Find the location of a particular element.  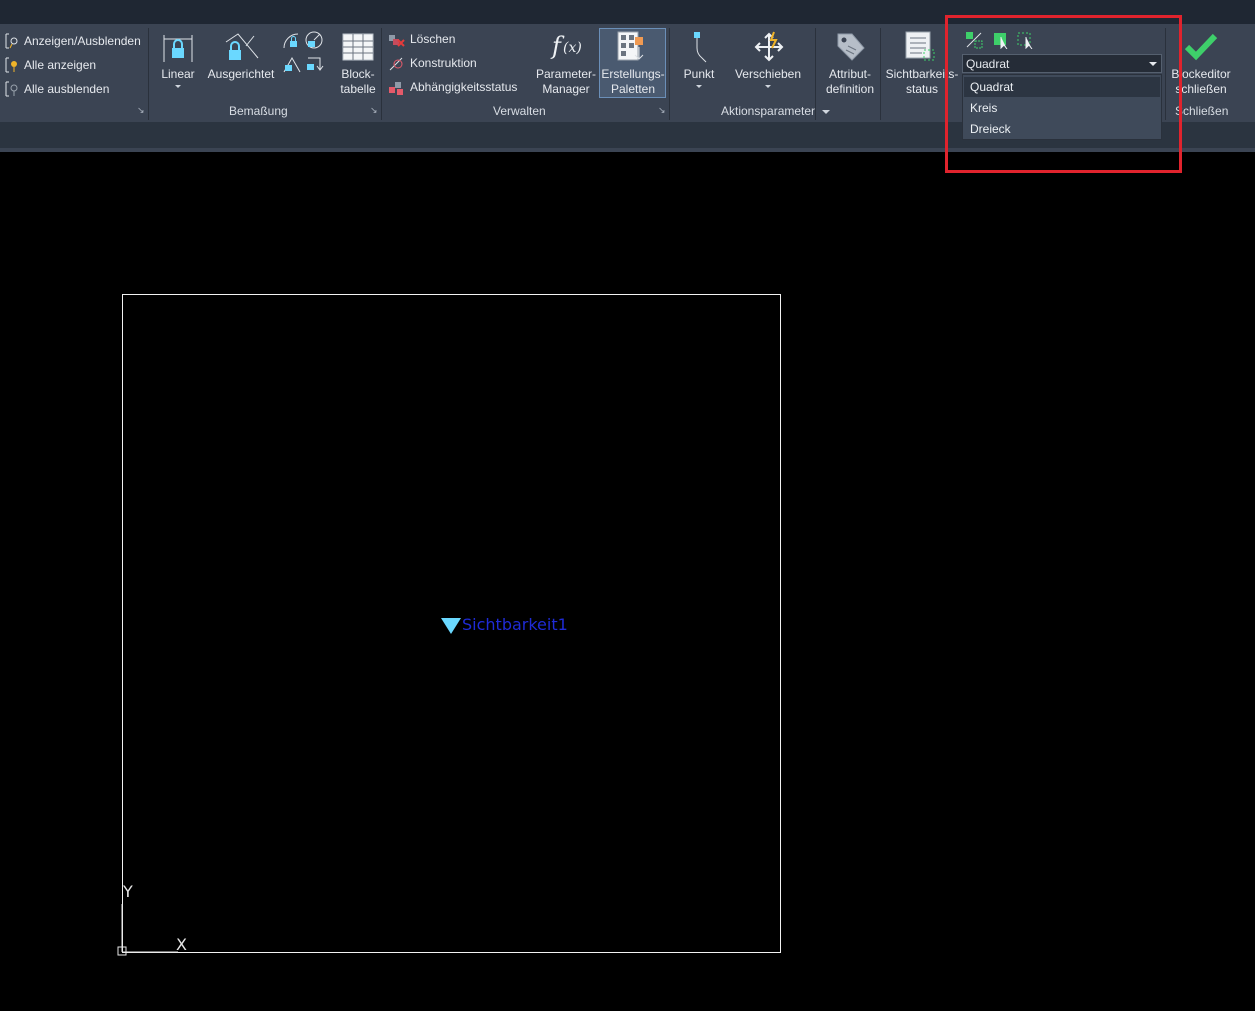

ucs-icon is located at coordinates (147, 930).